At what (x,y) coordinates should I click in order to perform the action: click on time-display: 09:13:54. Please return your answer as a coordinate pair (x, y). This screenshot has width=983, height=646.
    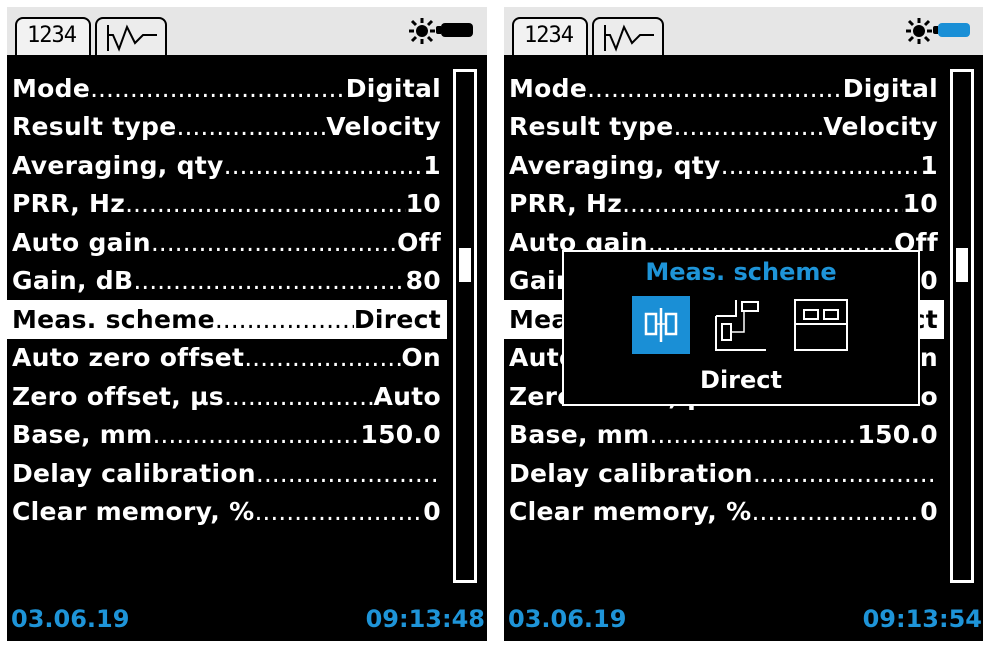
    Looking at the image, I should click on (922, 619).